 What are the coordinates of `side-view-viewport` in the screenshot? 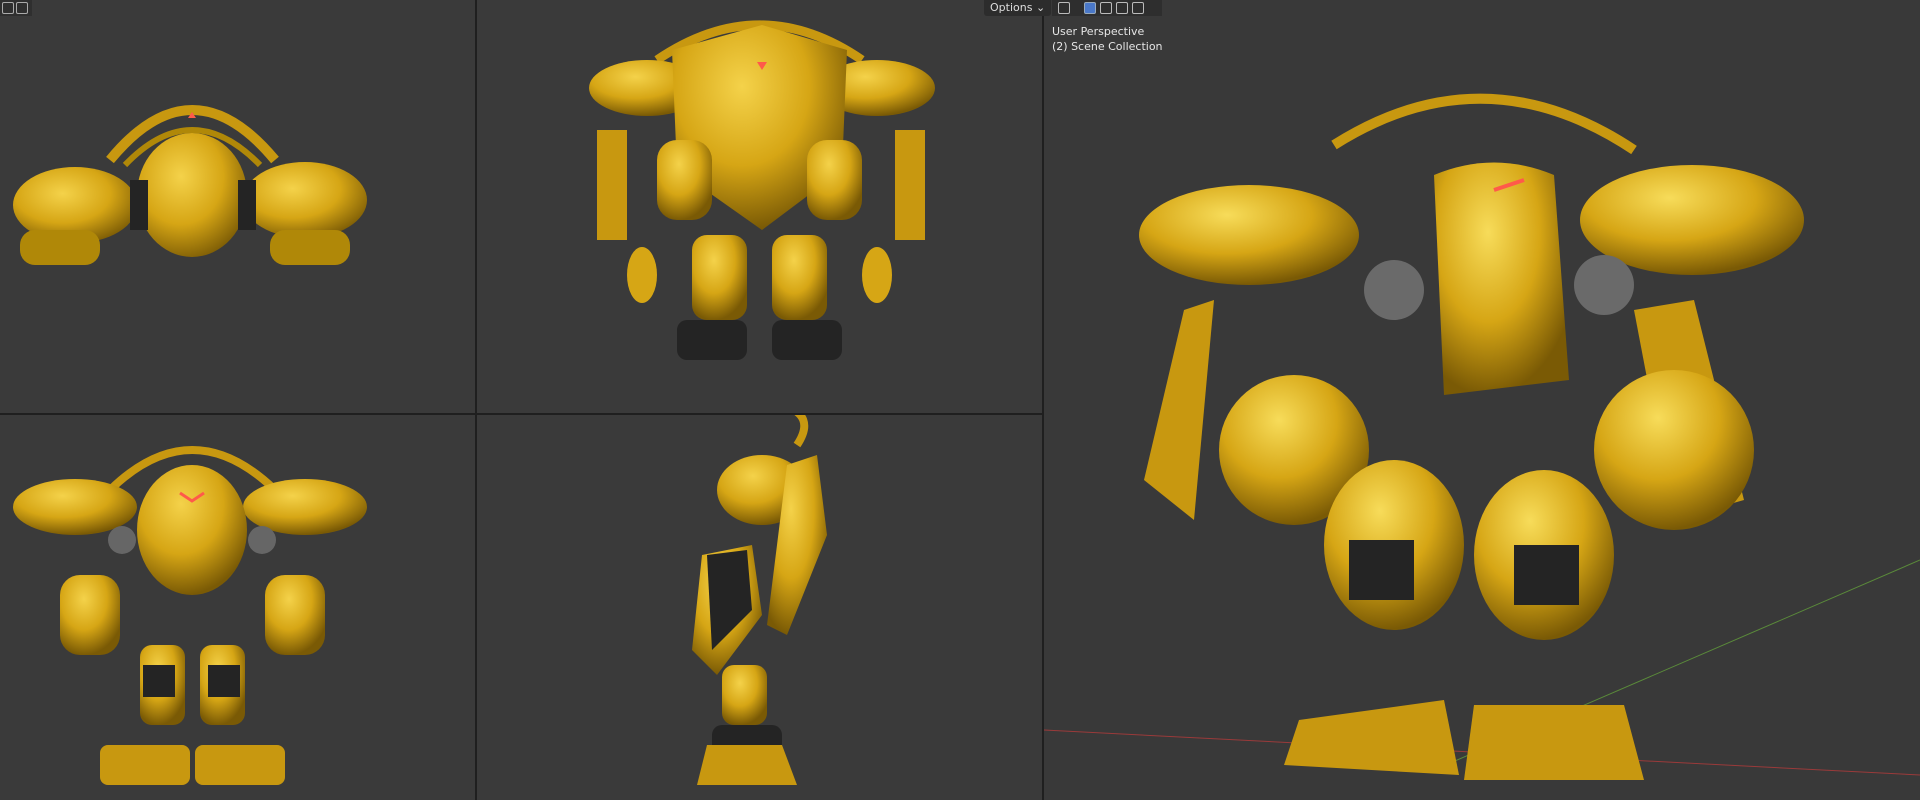 It's located at (759, 607).